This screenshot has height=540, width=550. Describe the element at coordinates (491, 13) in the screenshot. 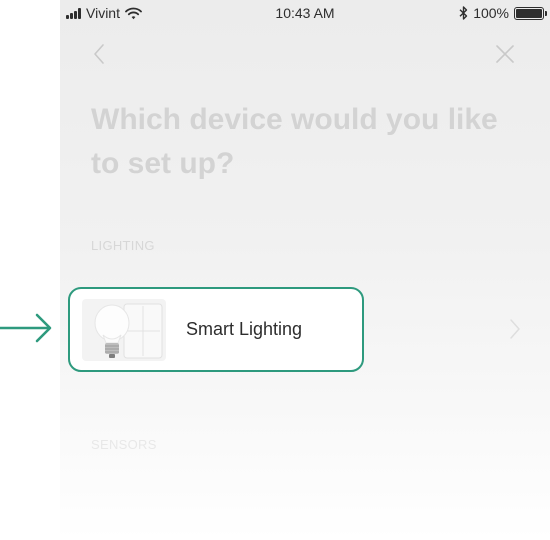

I see `battery-percent: 100%` at that location.